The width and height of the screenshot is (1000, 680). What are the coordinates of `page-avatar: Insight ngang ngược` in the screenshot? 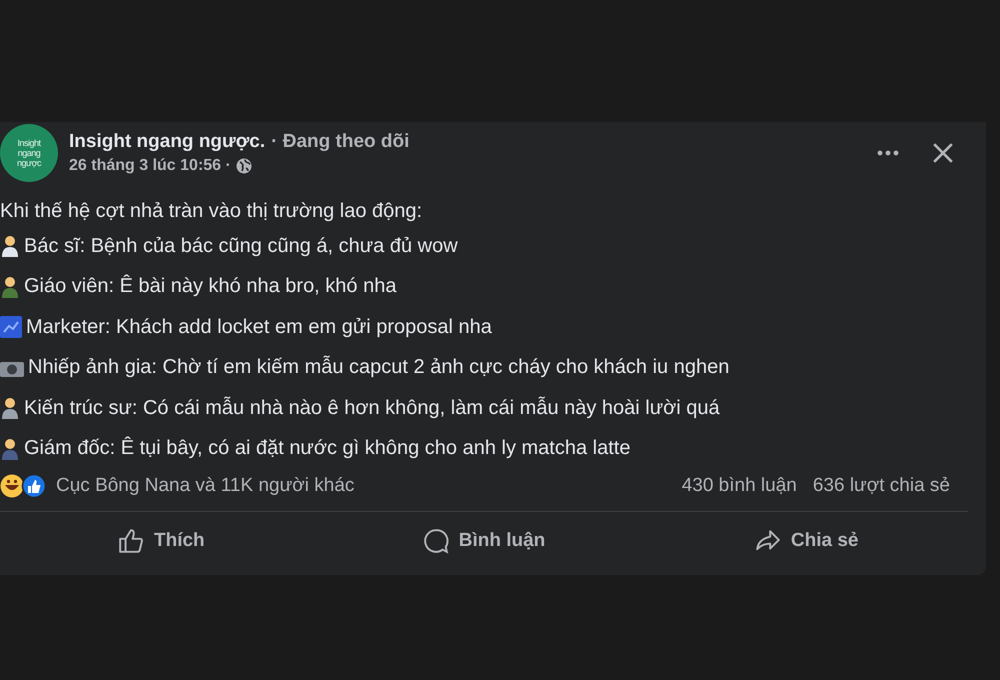 It's located at (29, 153).